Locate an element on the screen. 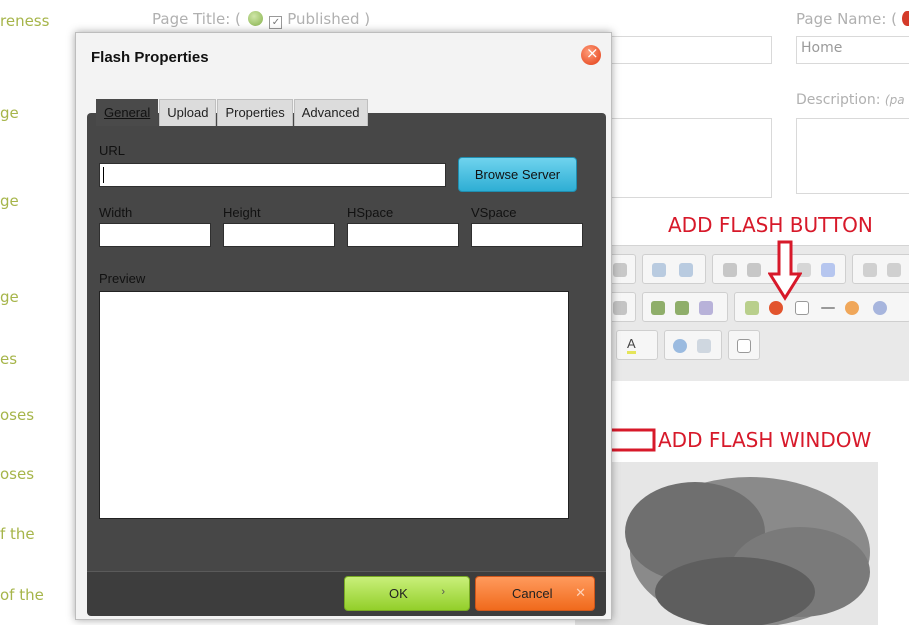 The width and height of the screenshot is (909, 625). vspace-input is located at coordinates (527, 235).